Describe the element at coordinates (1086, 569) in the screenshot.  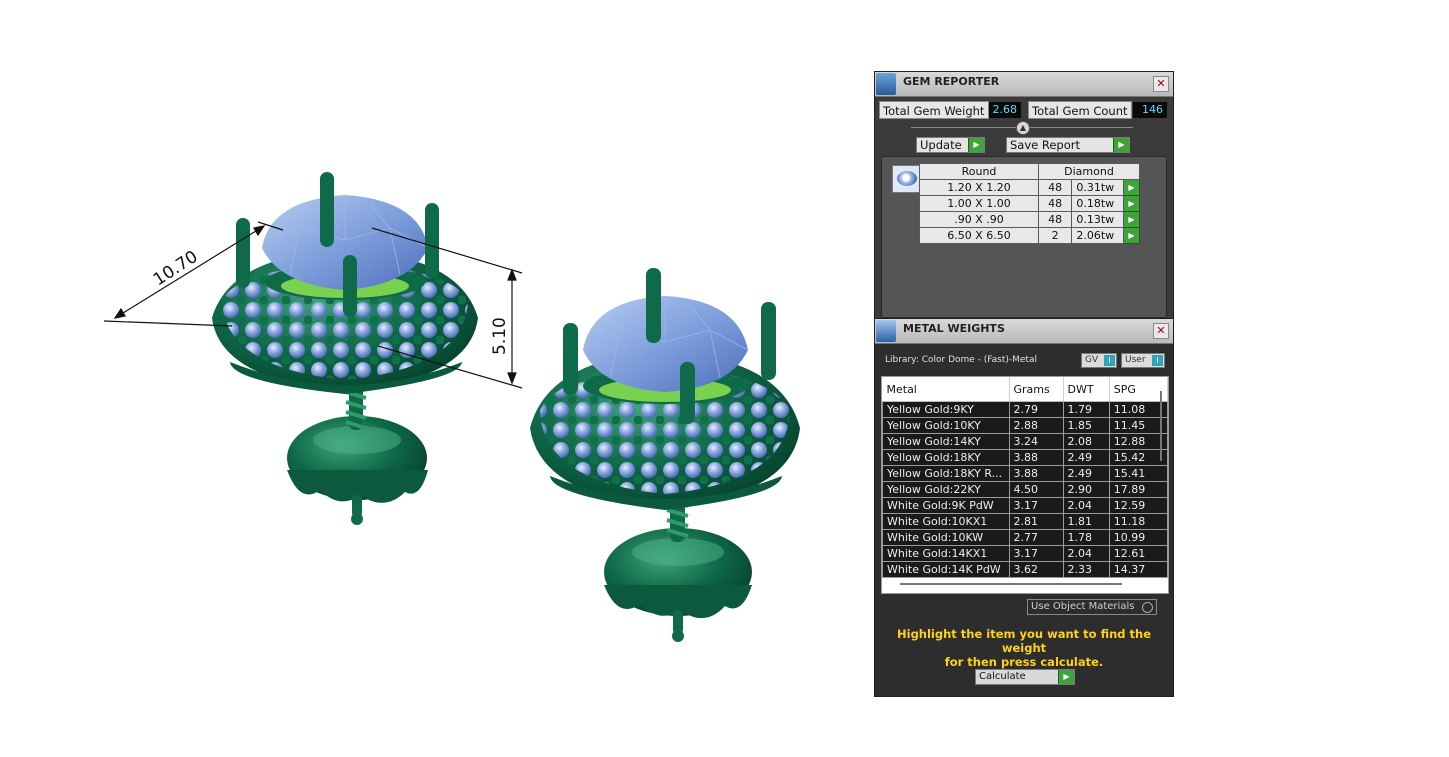
I see `metal-dwt: 2.33` at that location.